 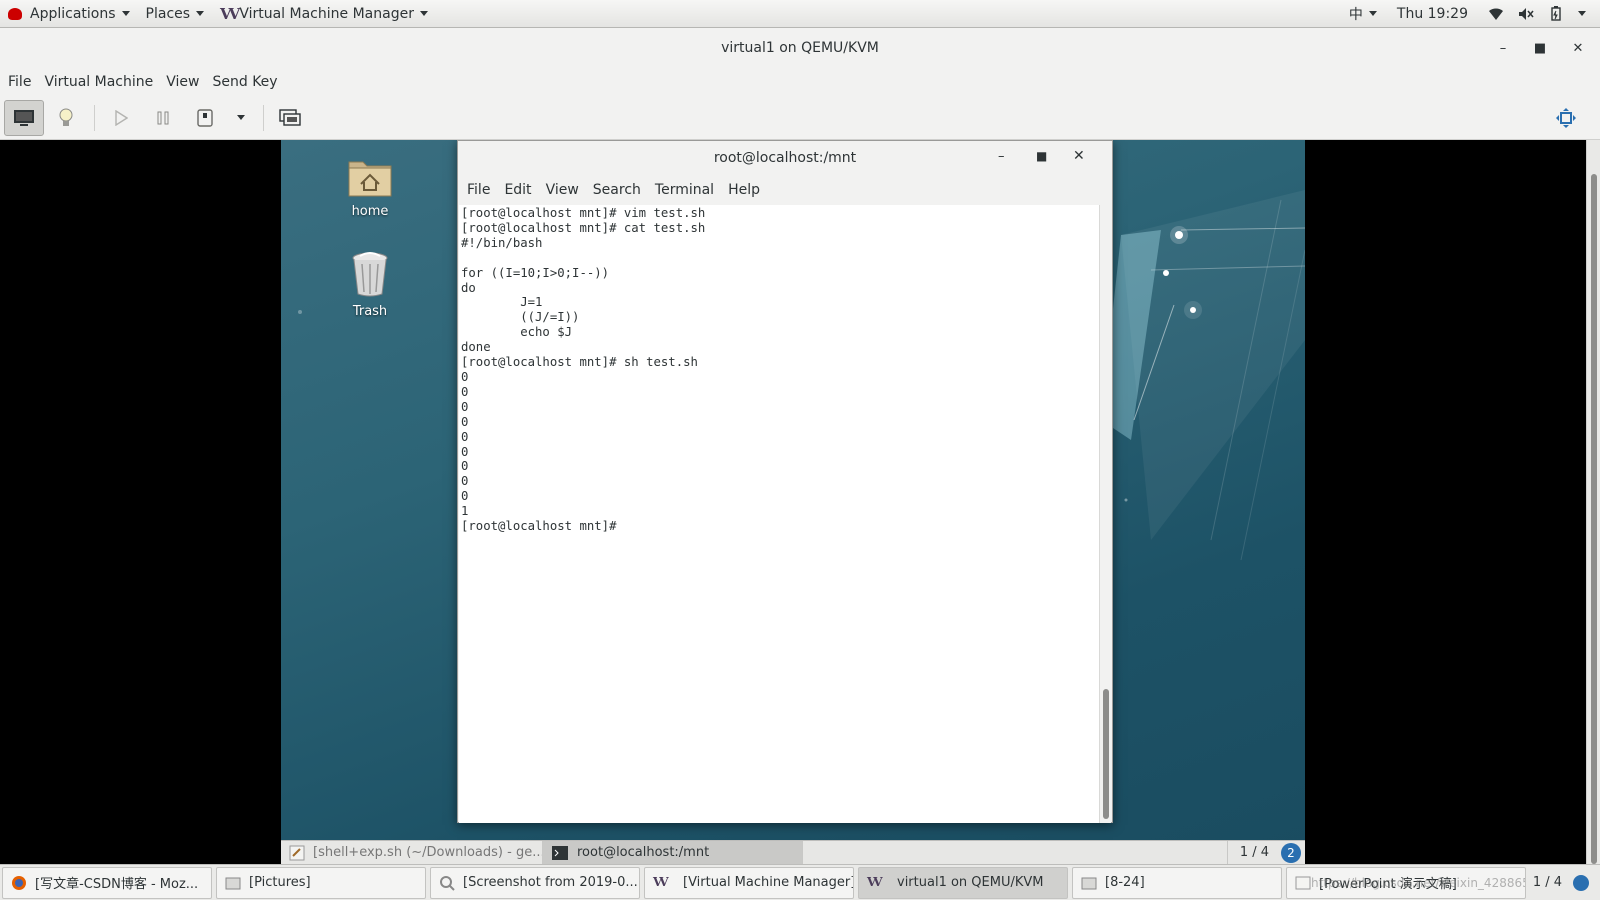 What do you see at coordinates (535, 272) in the screenshot?
I see `terminal-line: for ((I=10;I>0;I--))` at bounding box center [535, 272].